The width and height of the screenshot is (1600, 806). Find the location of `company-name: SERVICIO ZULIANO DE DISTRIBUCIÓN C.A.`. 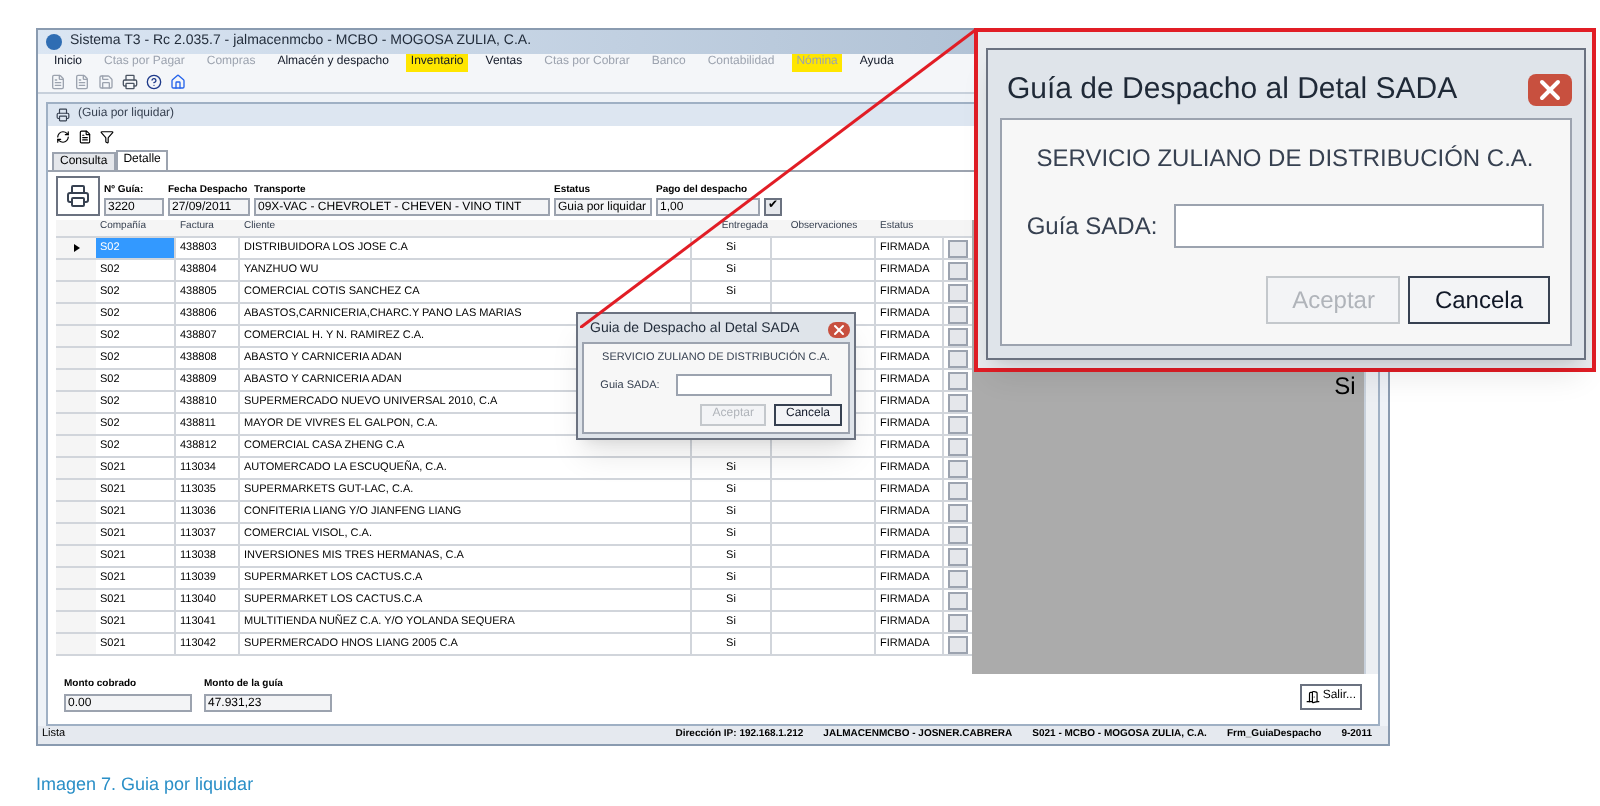

company-name: SERVICIO ZULIANO DE DISTRIBUCIÓN C.A. is located at coordinates (1285, 159).